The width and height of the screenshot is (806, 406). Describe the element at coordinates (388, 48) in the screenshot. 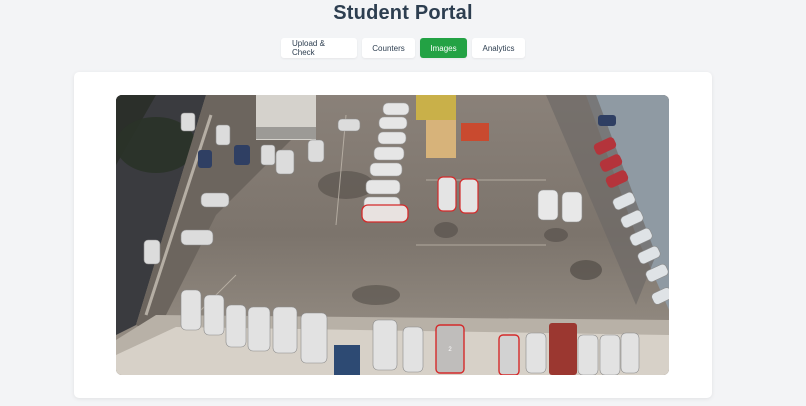

I see `tab-counters: Counters` at that location.